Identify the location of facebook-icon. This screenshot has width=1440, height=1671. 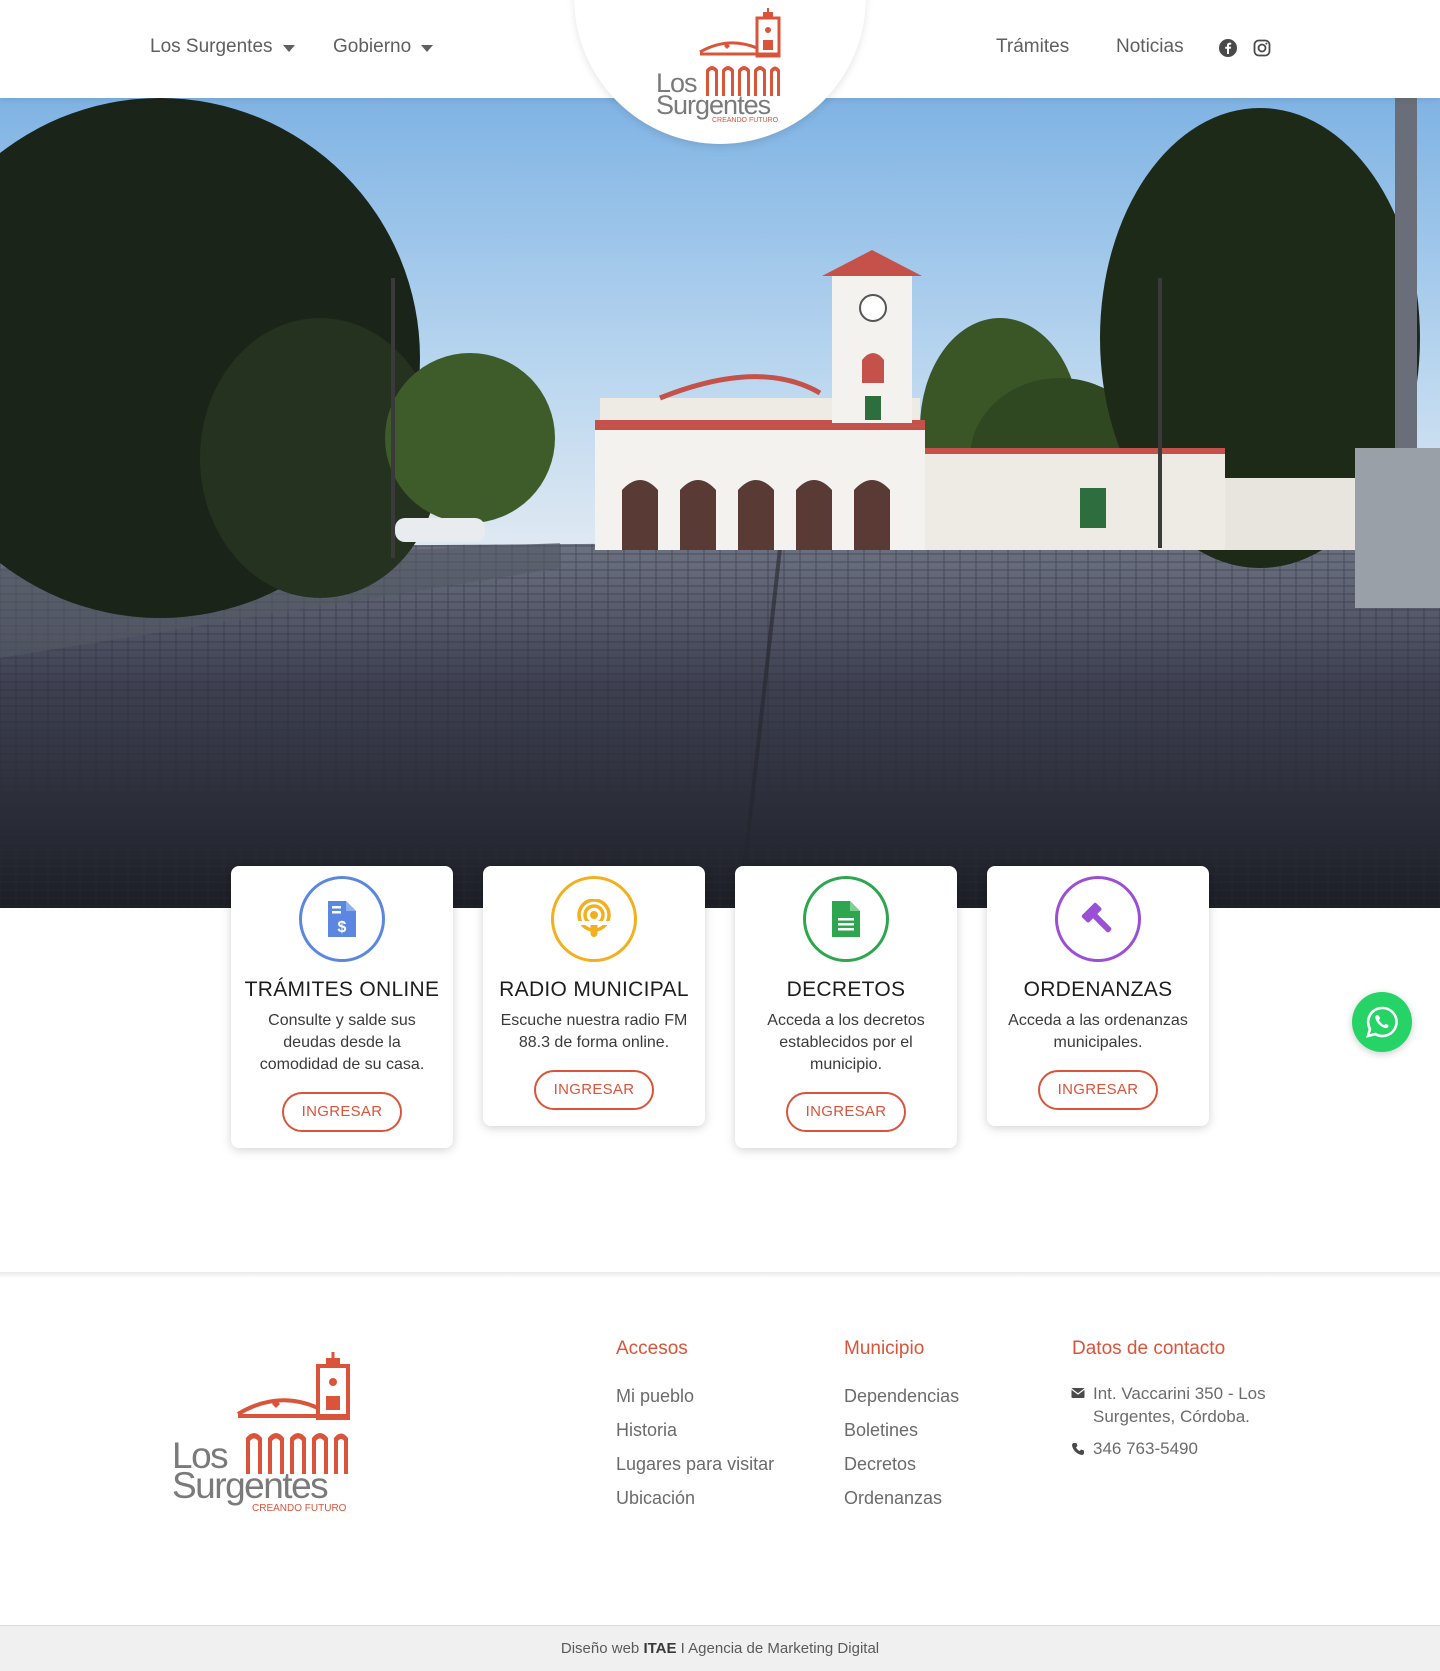
(1228, 48).